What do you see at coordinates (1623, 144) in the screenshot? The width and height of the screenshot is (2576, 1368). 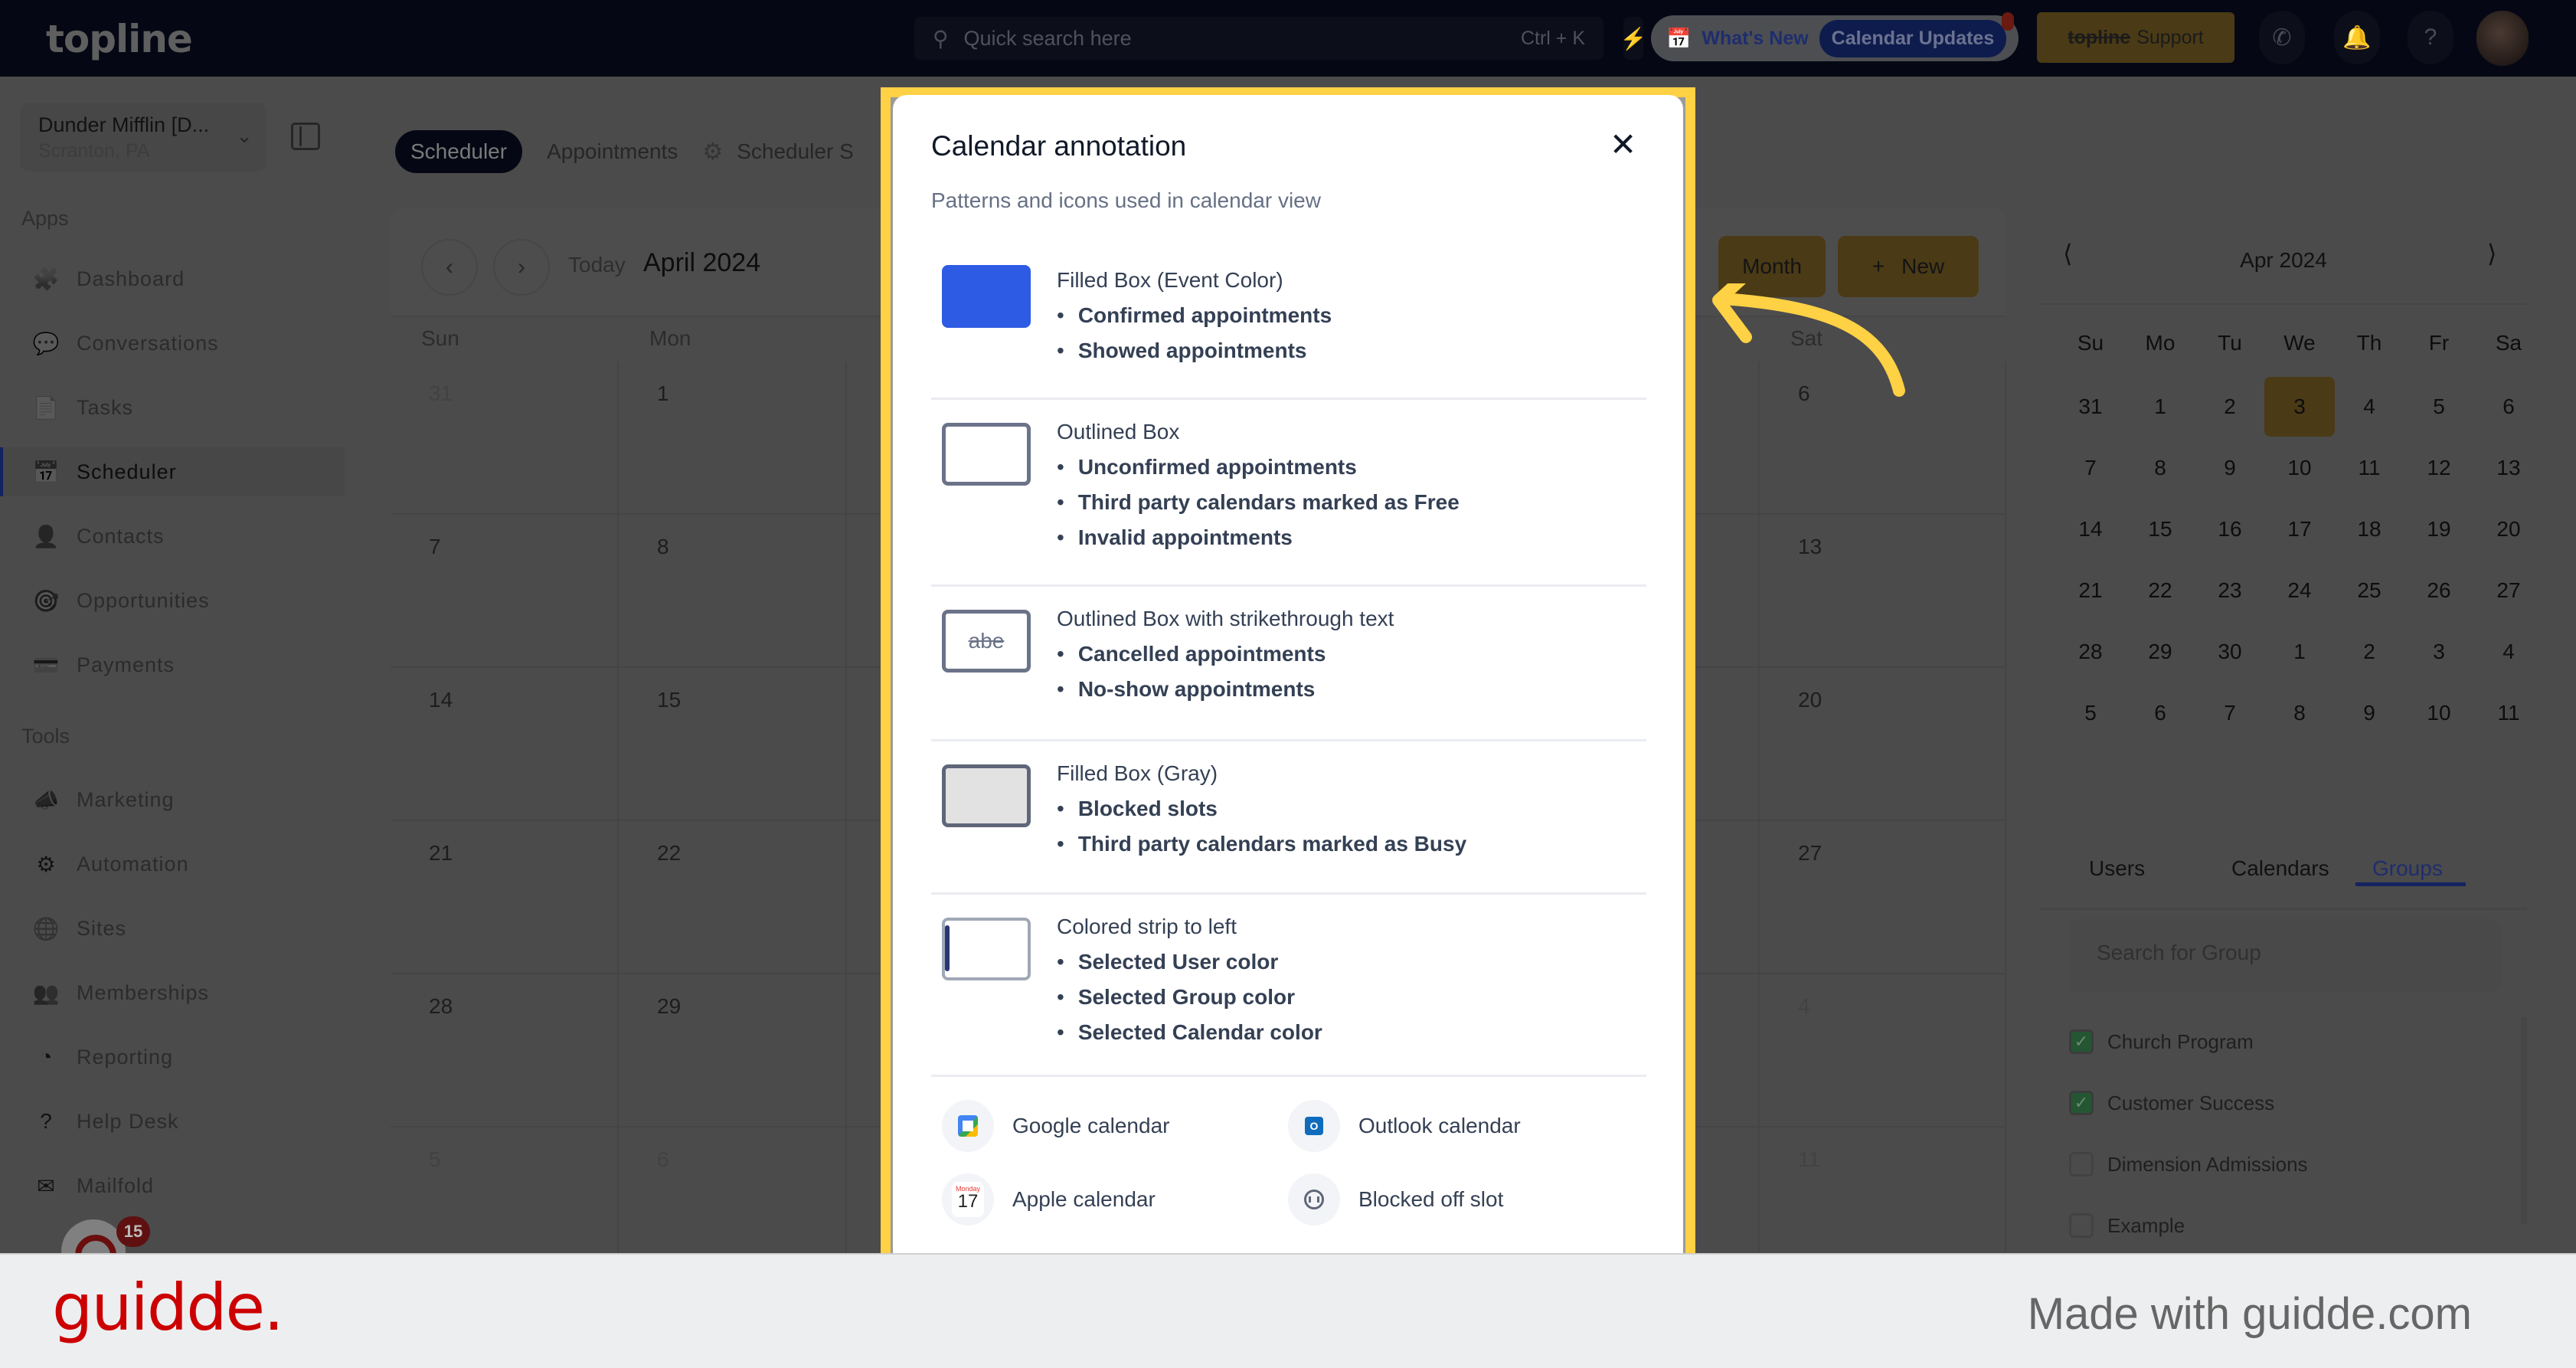 I see `close-icon: ✕` at bounding box center [1623, 144].